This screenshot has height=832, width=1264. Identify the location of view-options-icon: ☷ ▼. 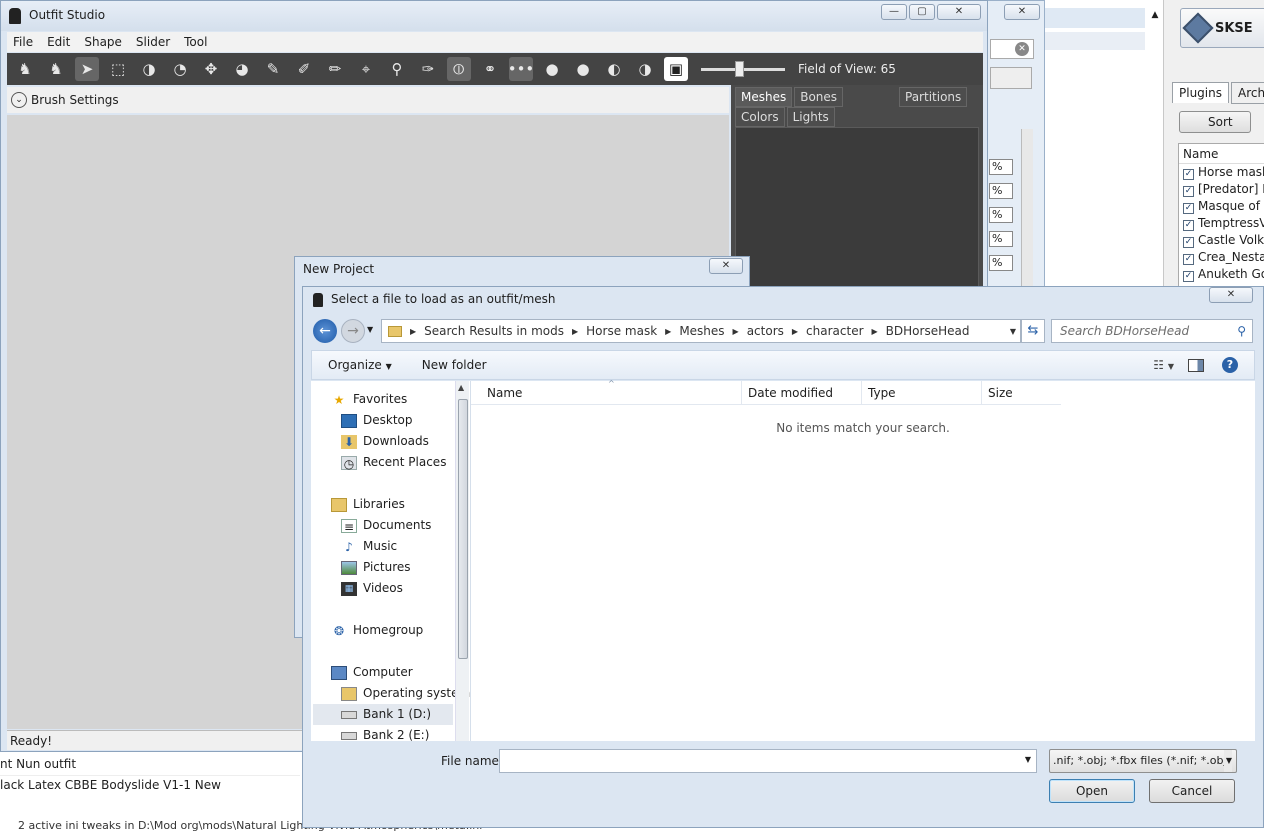
(1163, 365).